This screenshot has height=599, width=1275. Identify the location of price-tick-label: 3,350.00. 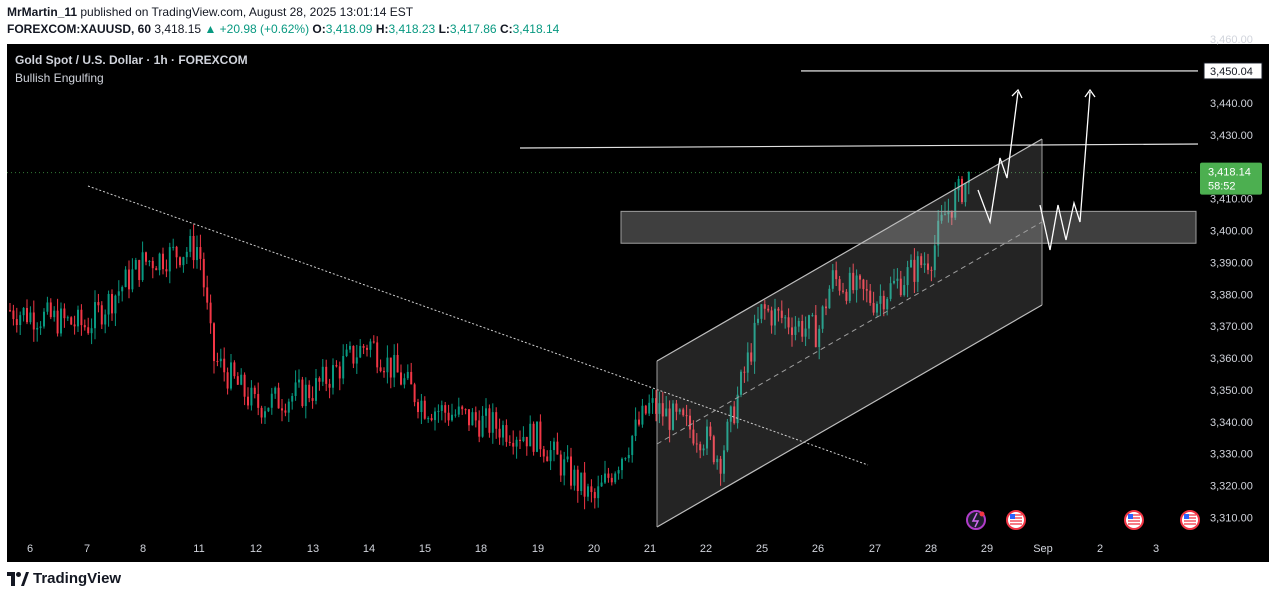
(1231, 391).